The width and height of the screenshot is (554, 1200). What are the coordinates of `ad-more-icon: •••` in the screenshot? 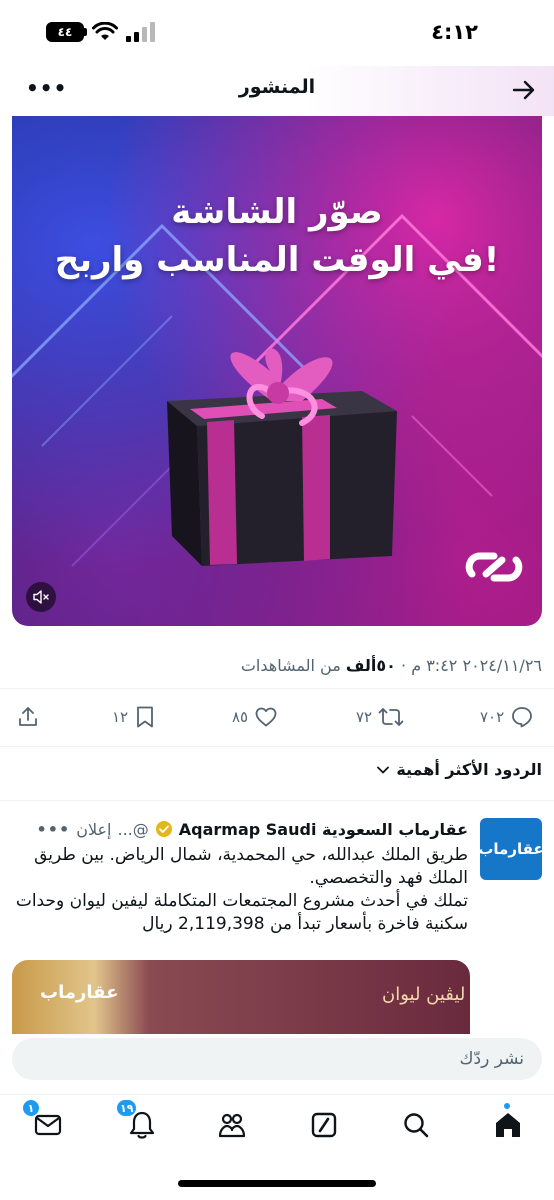 It's located at (54, 829).